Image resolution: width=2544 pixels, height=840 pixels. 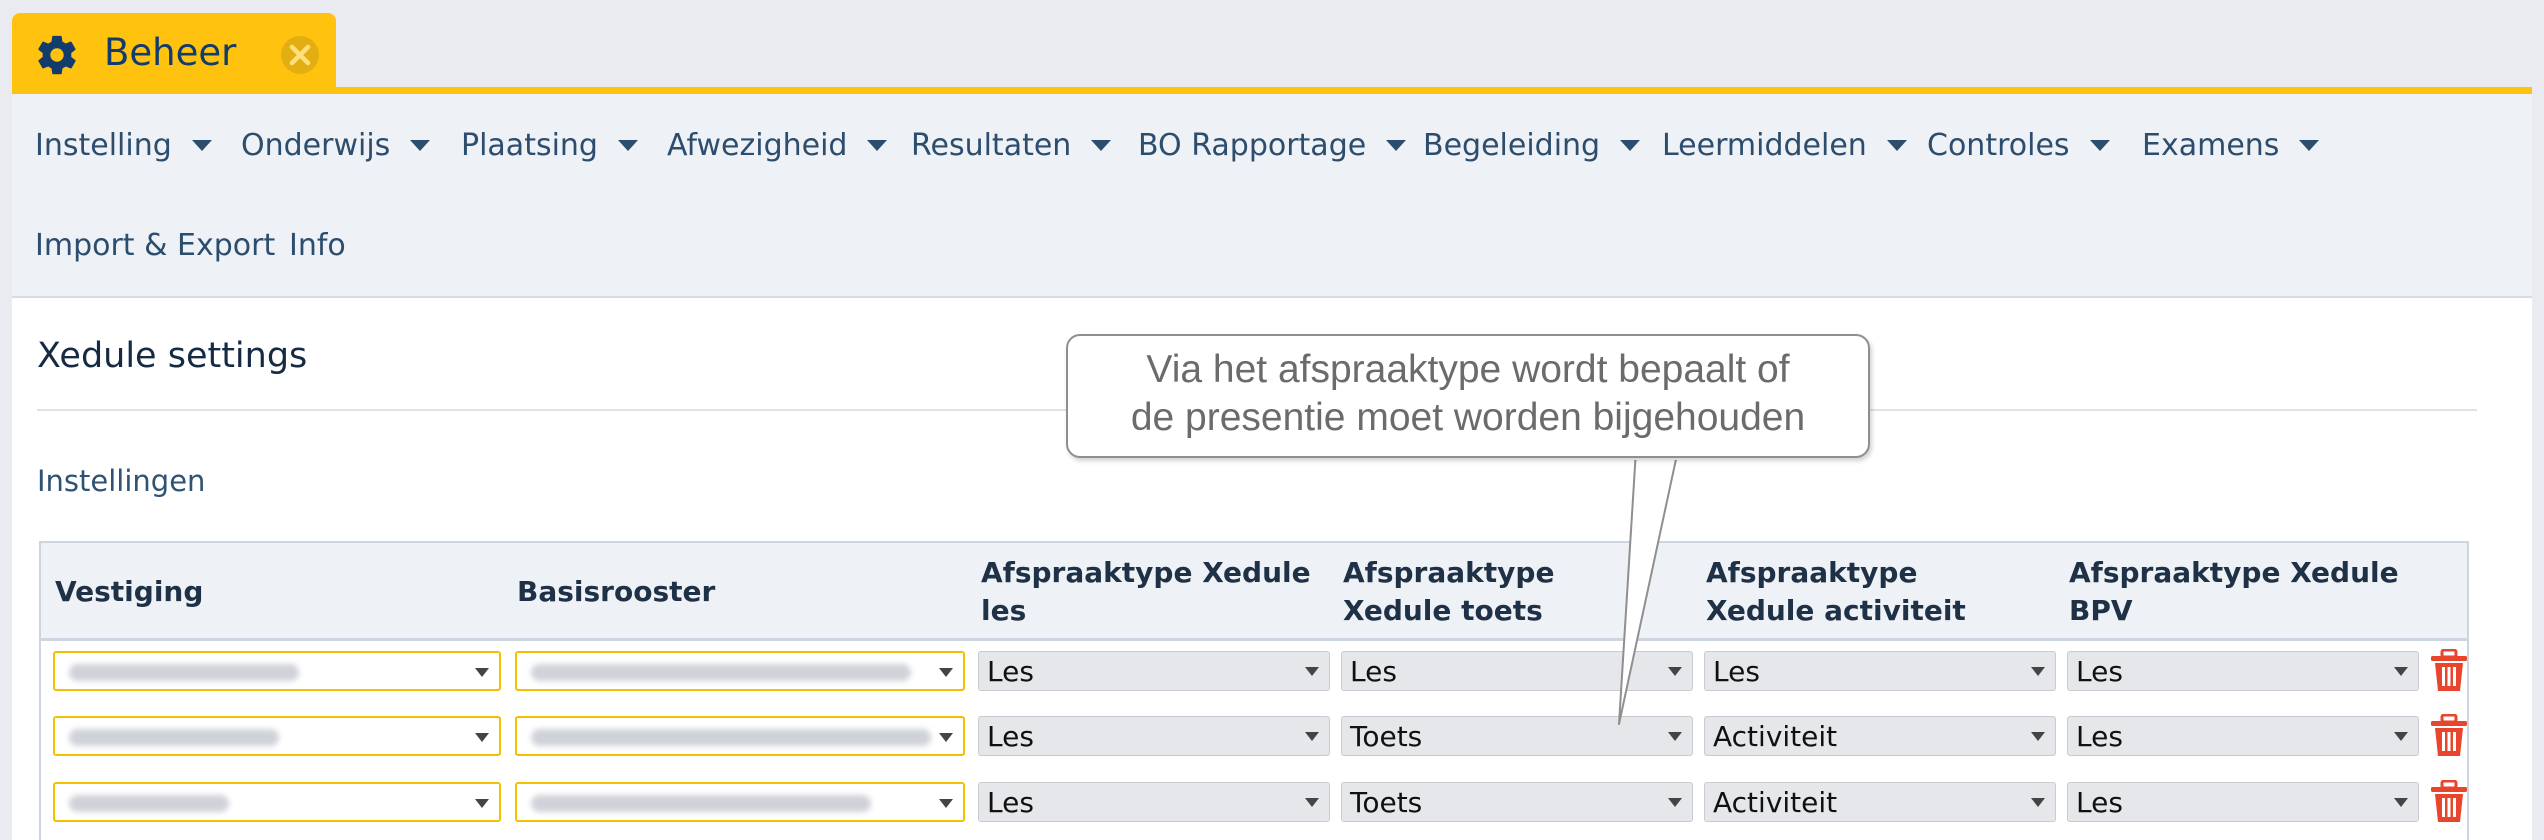 I want to click on gear-icon, so click(x=57, y=55).